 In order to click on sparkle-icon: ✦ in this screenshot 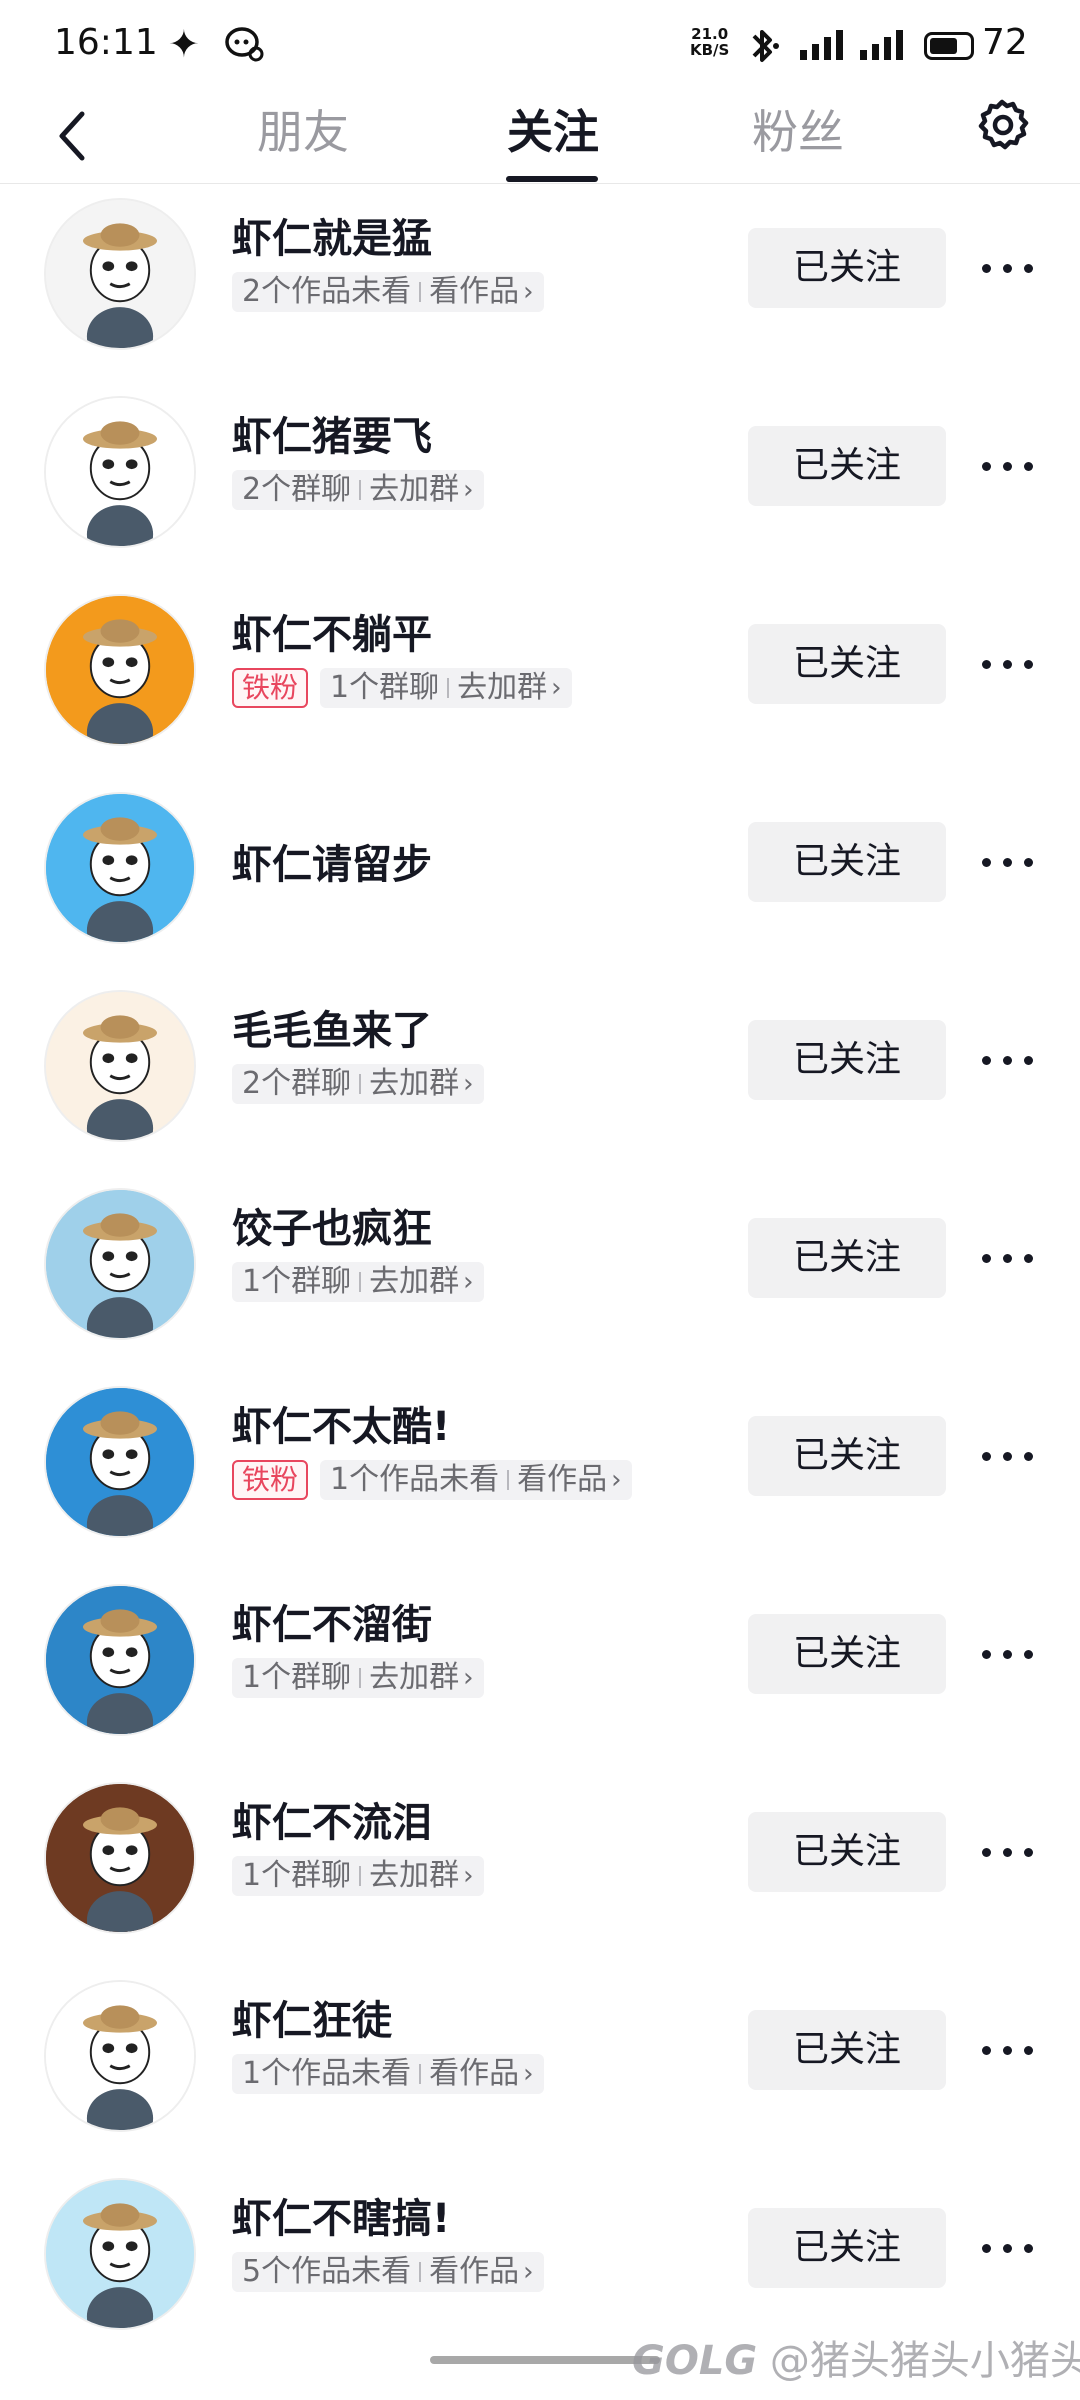, I will do `click(184, 44)`.